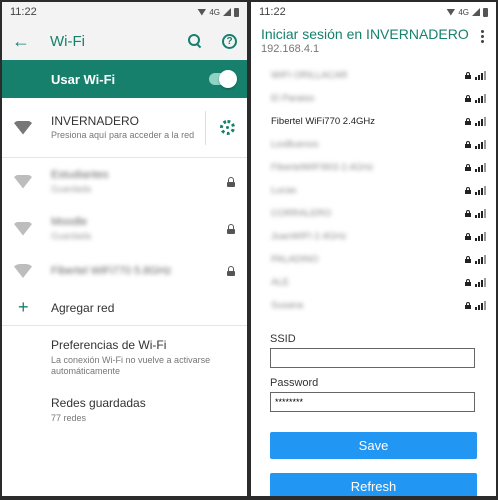 The image size is (498, 500). What do you see at coordinates (124, 228) in the screenshot?
I see `network-row: Moodle Guardada` at bounding box center [124, 228].